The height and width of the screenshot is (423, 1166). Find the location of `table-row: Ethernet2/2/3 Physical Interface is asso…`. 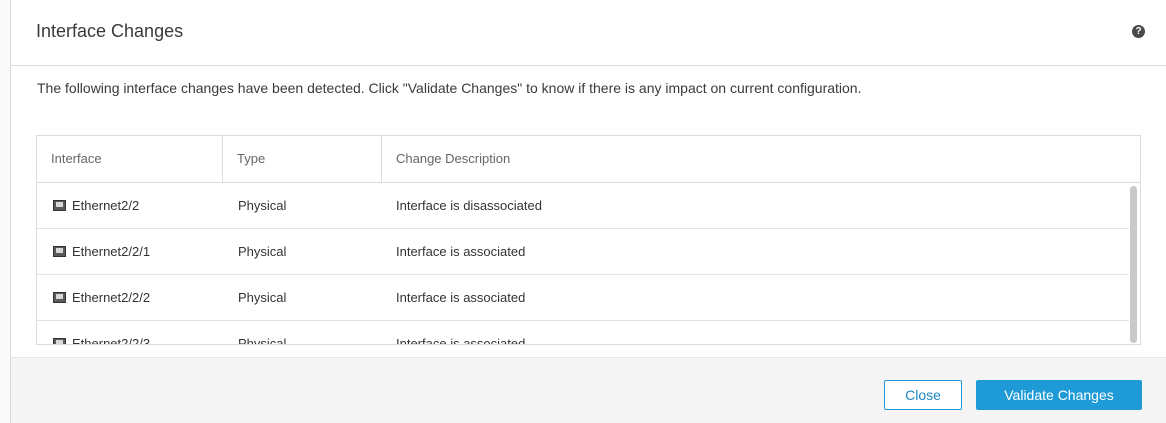

table-row: Ethernet2/2/3 Physical Interface is asso… is located at coordinates (583, 333).